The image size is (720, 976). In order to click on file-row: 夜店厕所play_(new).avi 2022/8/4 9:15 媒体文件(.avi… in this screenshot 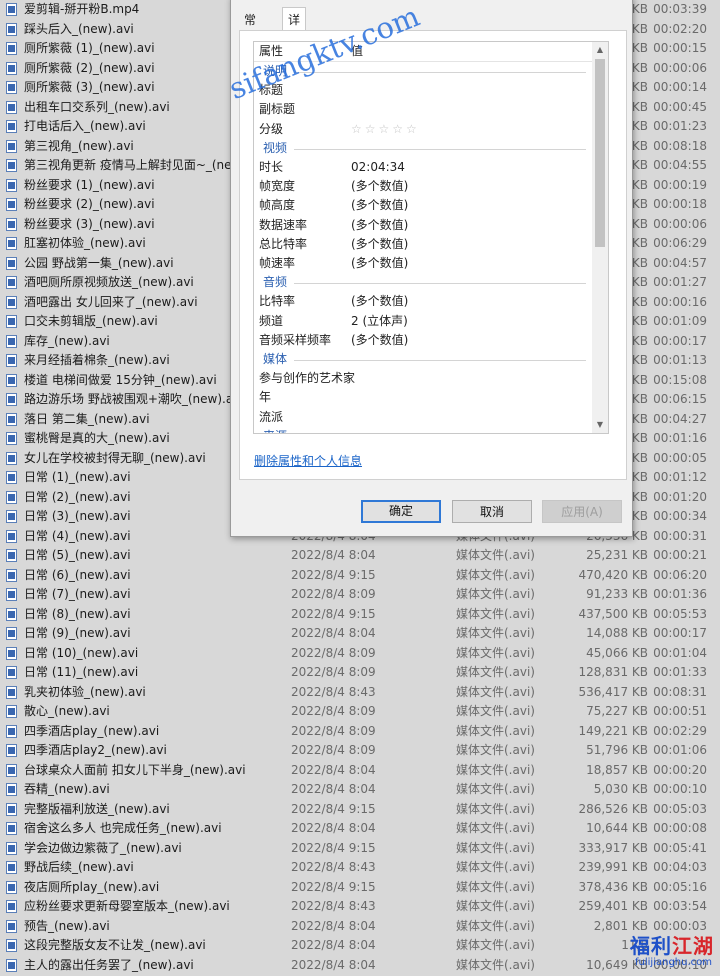, I will do `click(360, 888)`.